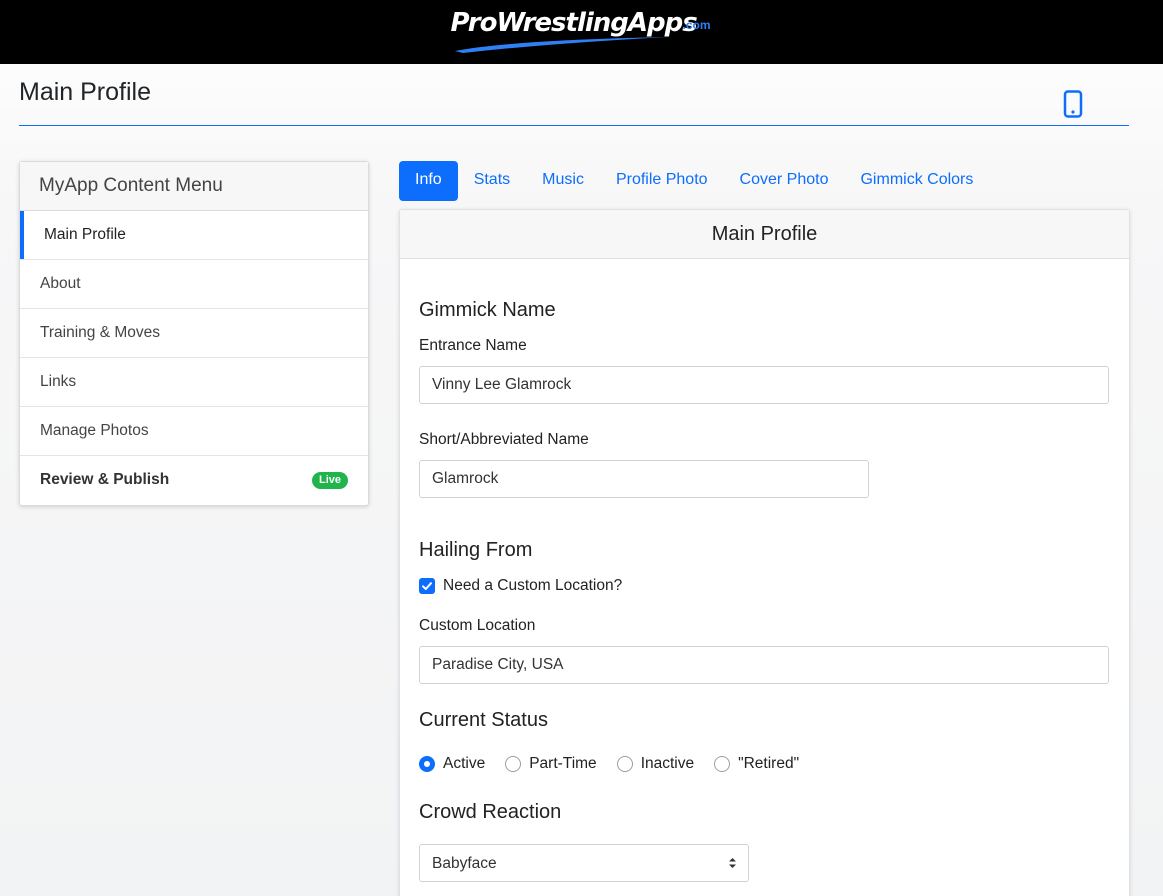  Describe the element at coordinates (492, 181) in the screenshot. I see `tab-stats: Stats` at that location.